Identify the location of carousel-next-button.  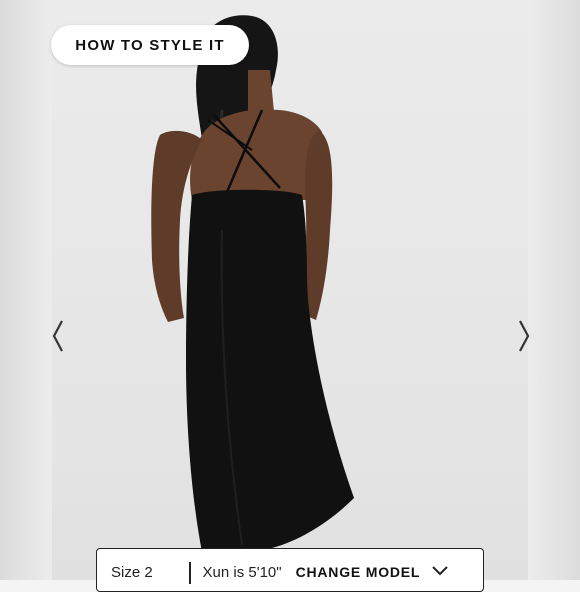
(524, 336).